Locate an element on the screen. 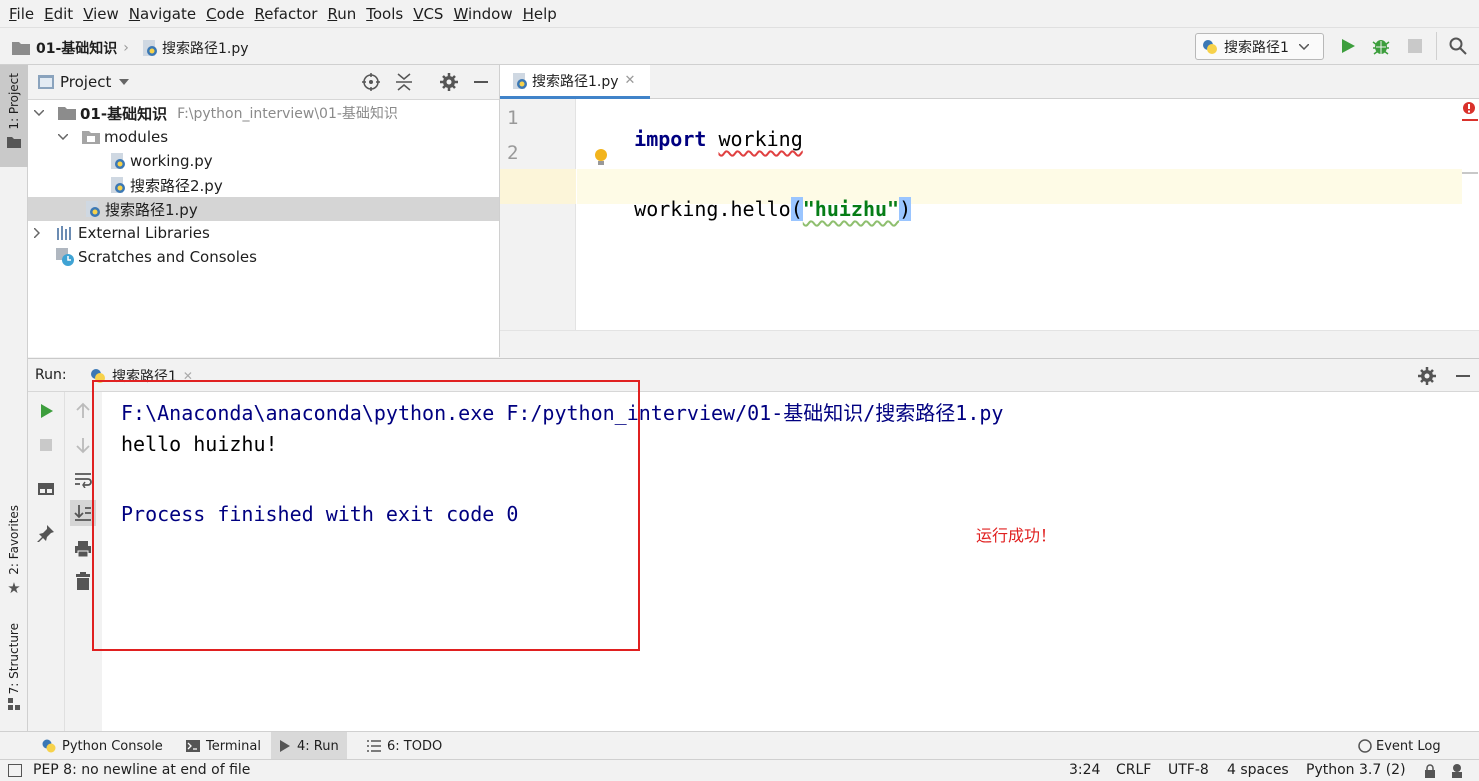 This screenshot has height=781, width=1479. editor-tab-label: 搜索路径1.py is located at coordinates (575, 81).